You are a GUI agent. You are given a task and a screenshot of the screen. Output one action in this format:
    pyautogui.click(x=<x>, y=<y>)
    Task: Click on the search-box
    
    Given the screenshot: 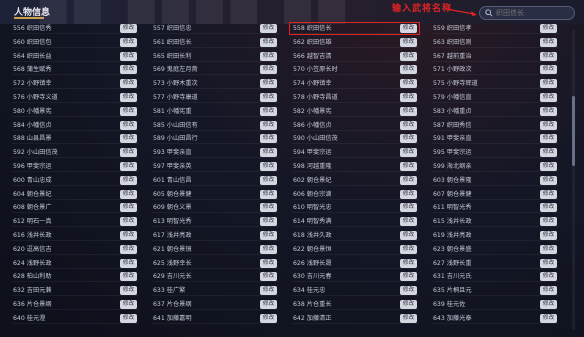 What is the action you would take?
    pyautogui.click(x=527, y=13)
    